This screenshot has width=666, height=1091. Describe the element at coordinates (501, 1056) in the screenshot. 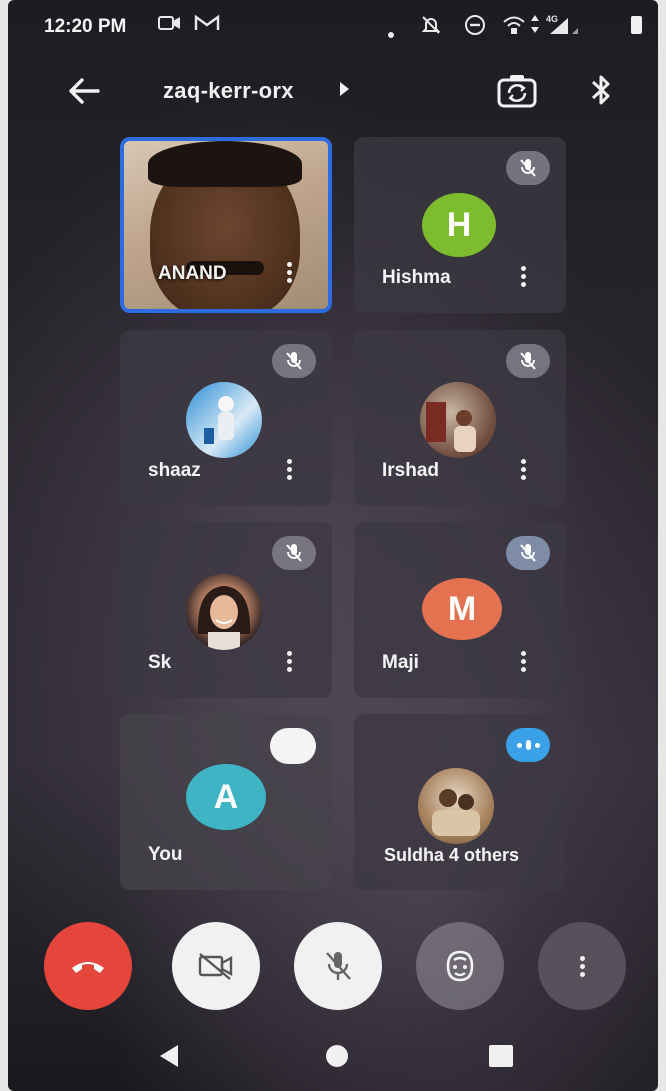

I see `nav-recents-button` at that location.